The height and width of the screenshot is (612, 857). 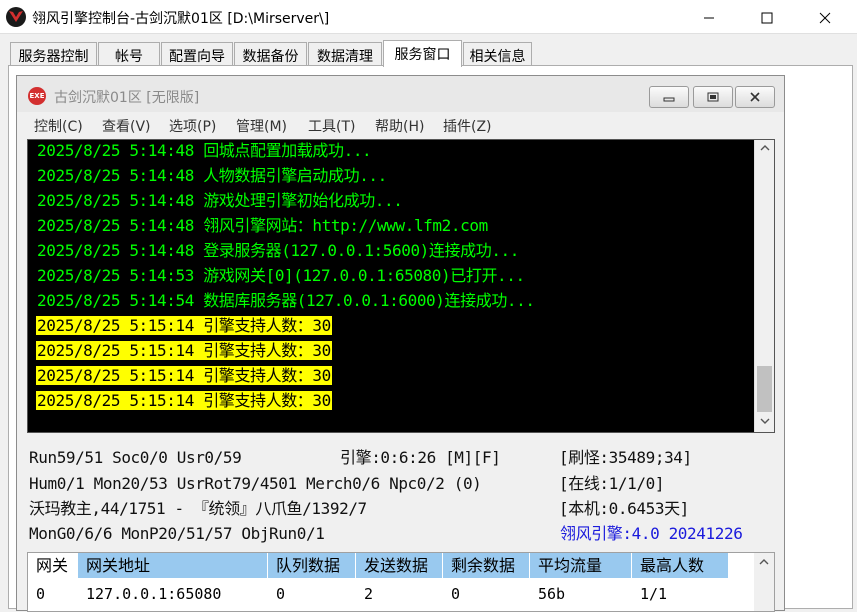 What do you see at coordinates (422, 53) in the screenshot?
I see `tab-service-window: 服务窗口` at bounding box center [422, 53].